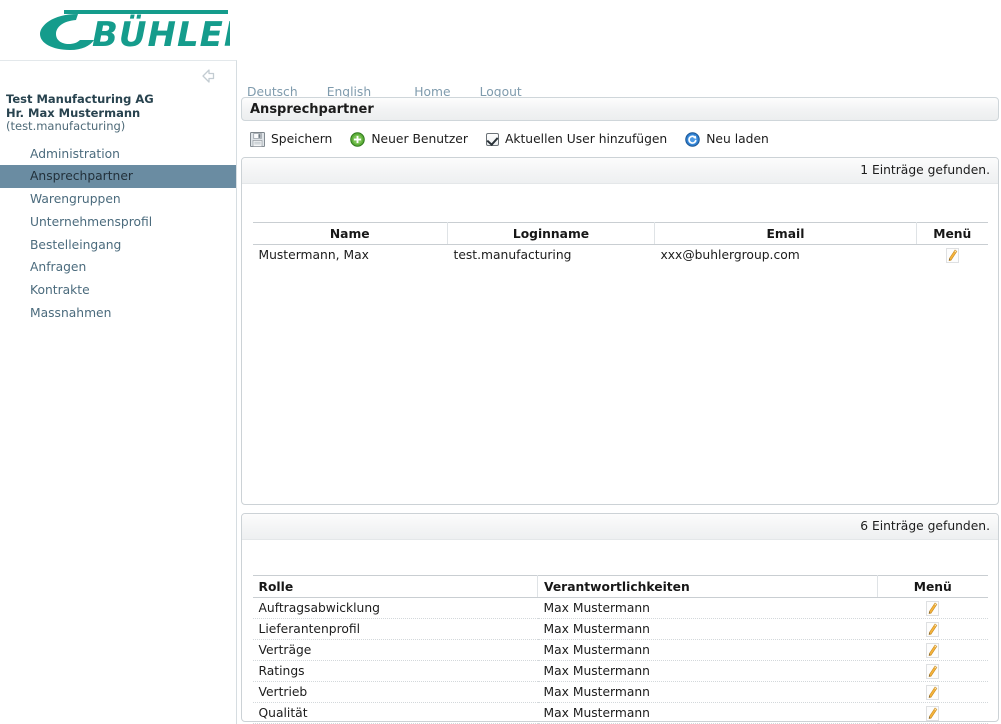  I want to click on roles-panel-header: 6 Einträge gefunden., so click(620, 527).